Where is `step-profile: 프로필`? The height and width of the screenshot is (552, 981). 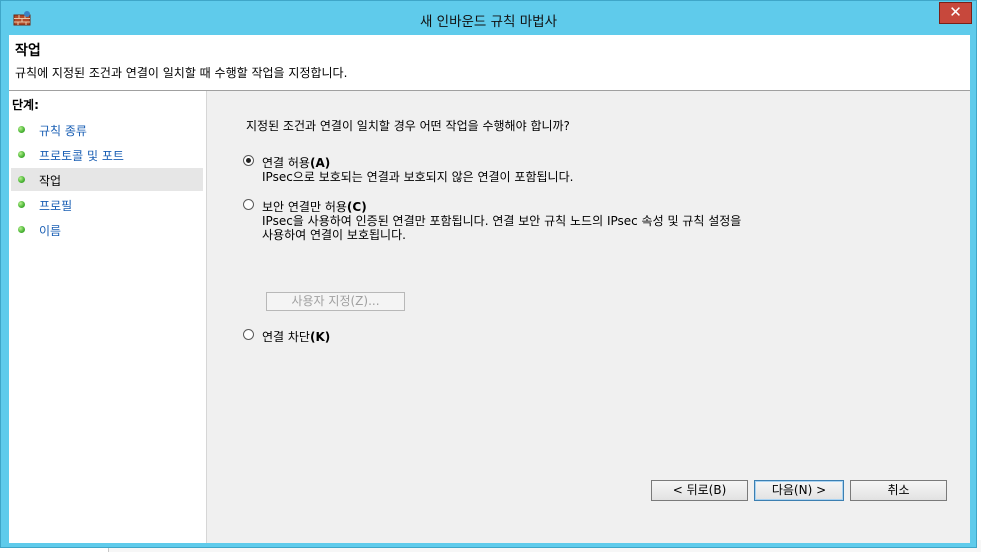
step-profile: 프로필 is located at coordinates (107, 204).